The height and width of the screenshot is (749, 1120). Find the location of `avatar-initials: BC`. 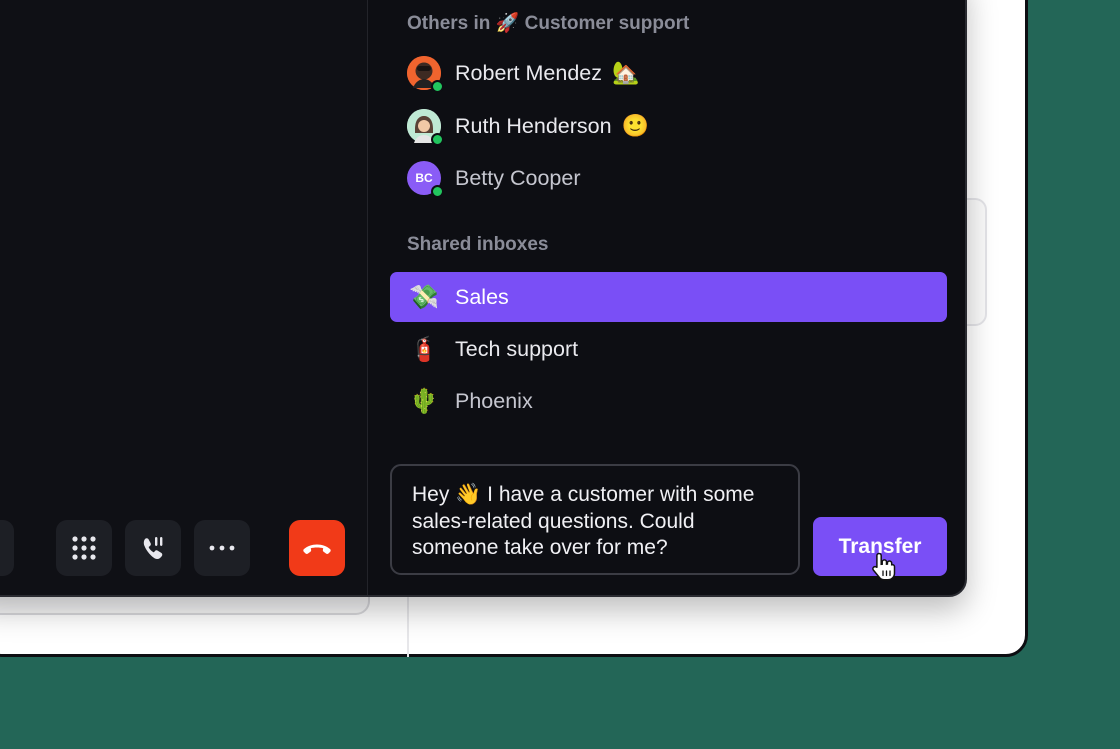

avatar-initials: BC is located at coordinates (424, 178).